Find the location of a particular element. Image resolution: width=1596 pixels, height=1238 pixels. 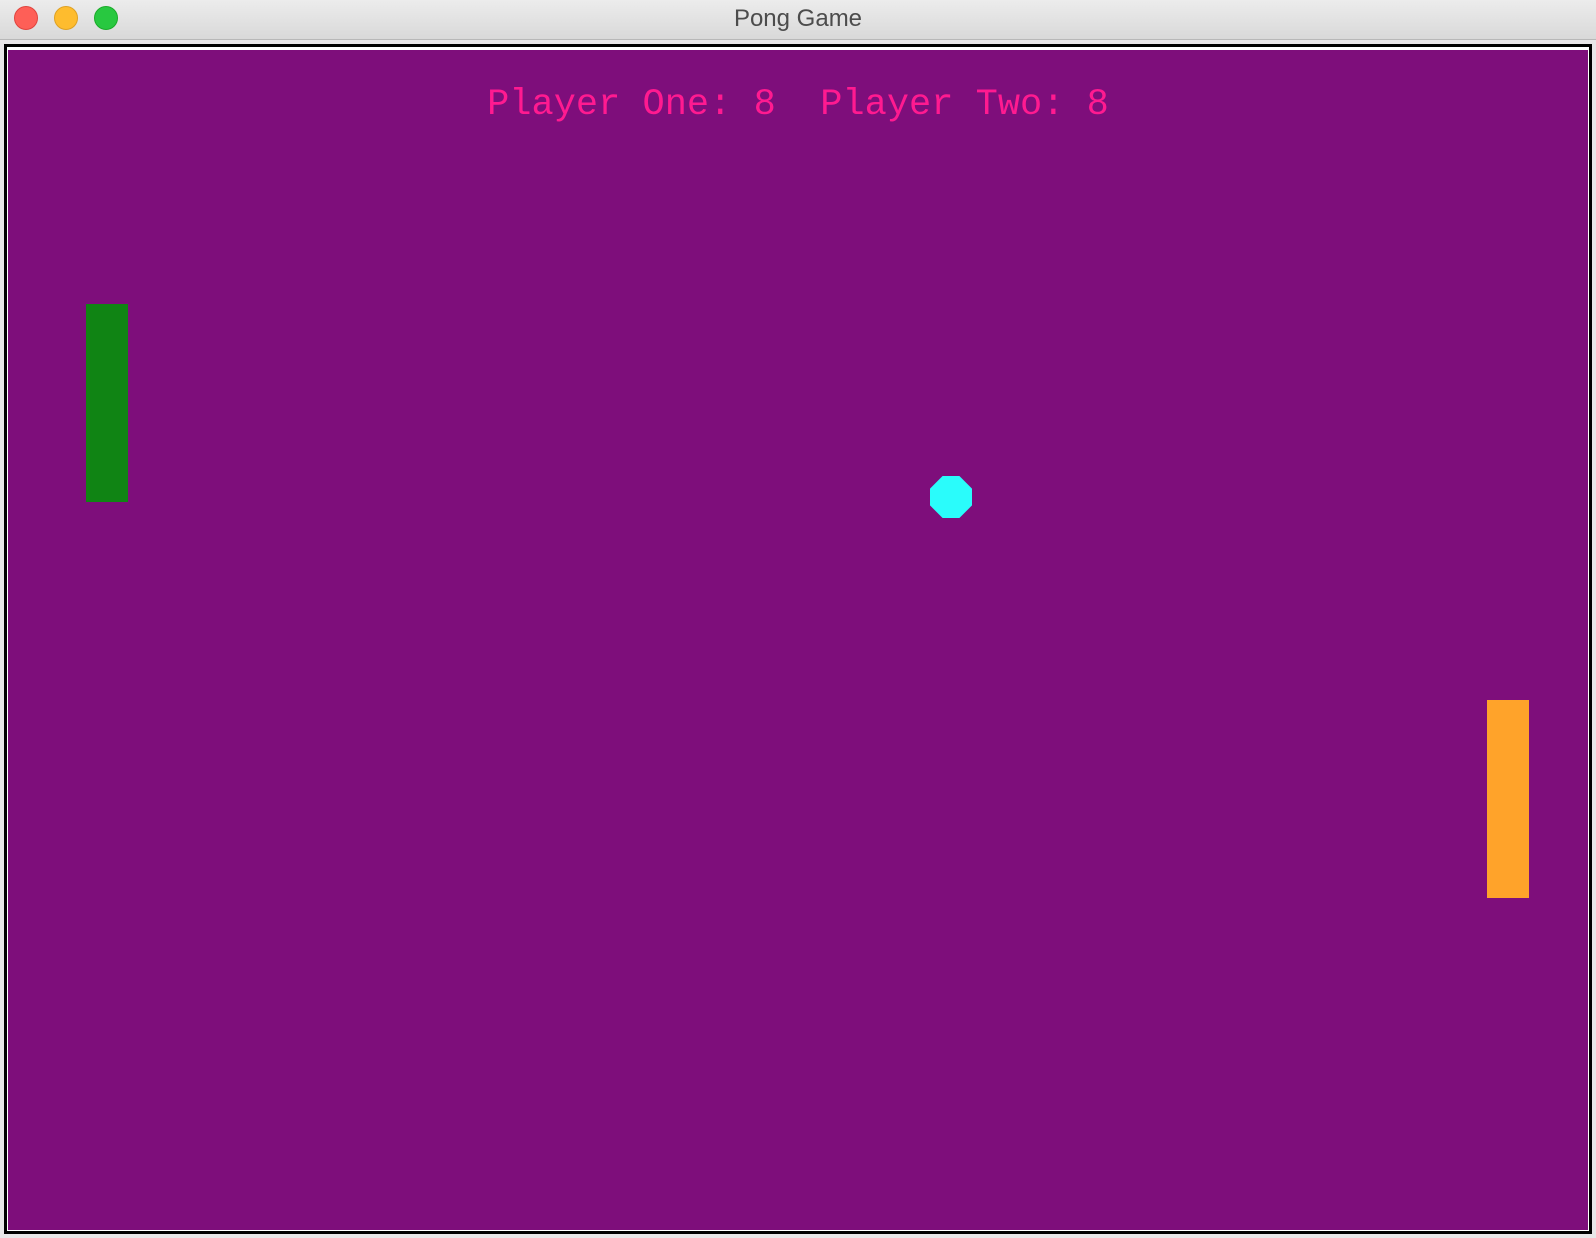

window-title: Pong Game is located at coordinates (798, 18).